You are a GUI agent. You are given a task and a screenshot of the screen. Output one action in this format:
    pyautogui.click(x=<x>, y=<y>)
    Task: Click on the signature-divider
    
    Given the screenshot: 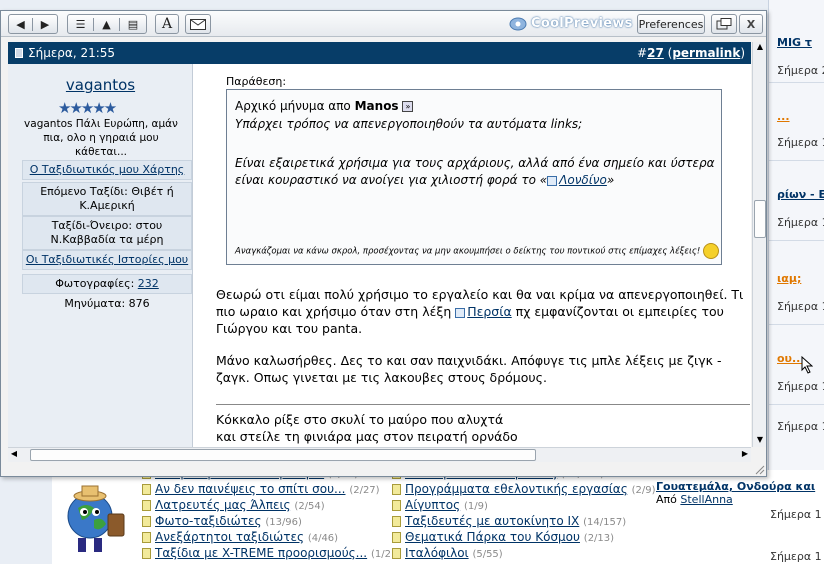 What is the action you would take?
    pyautogui.click(x=483, y=404)
    